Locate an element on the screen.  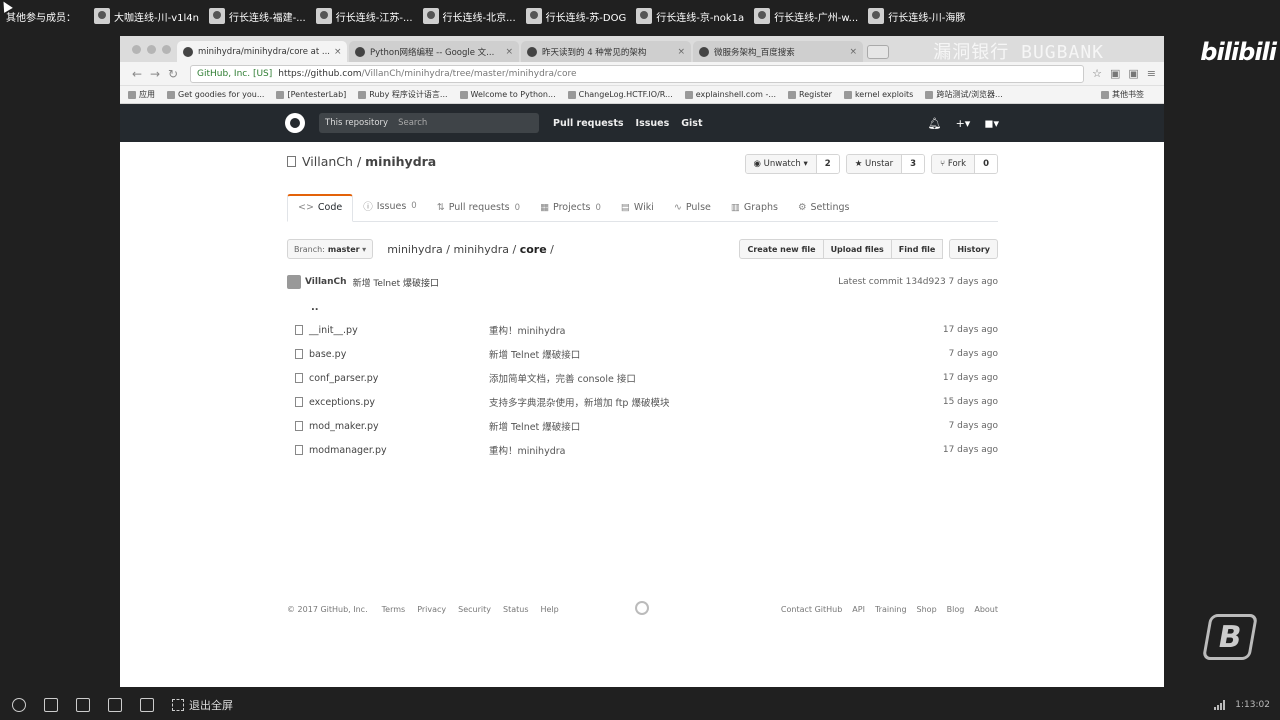
footer-link-help: Help is located at coordinates (550, 609).